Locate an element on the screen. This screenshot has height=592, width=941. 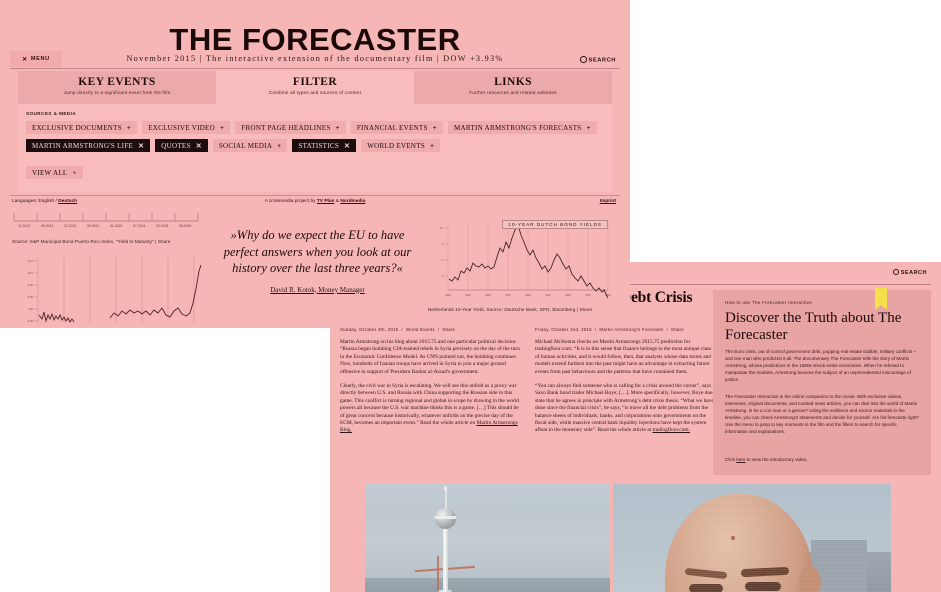
tab-title: LINKS is located at coordinates (513, 82).